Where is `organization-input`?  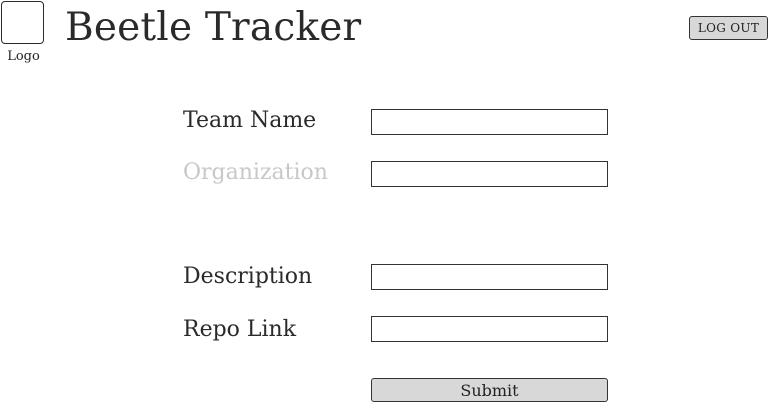 organization-input is located at coordinates (489, 174).